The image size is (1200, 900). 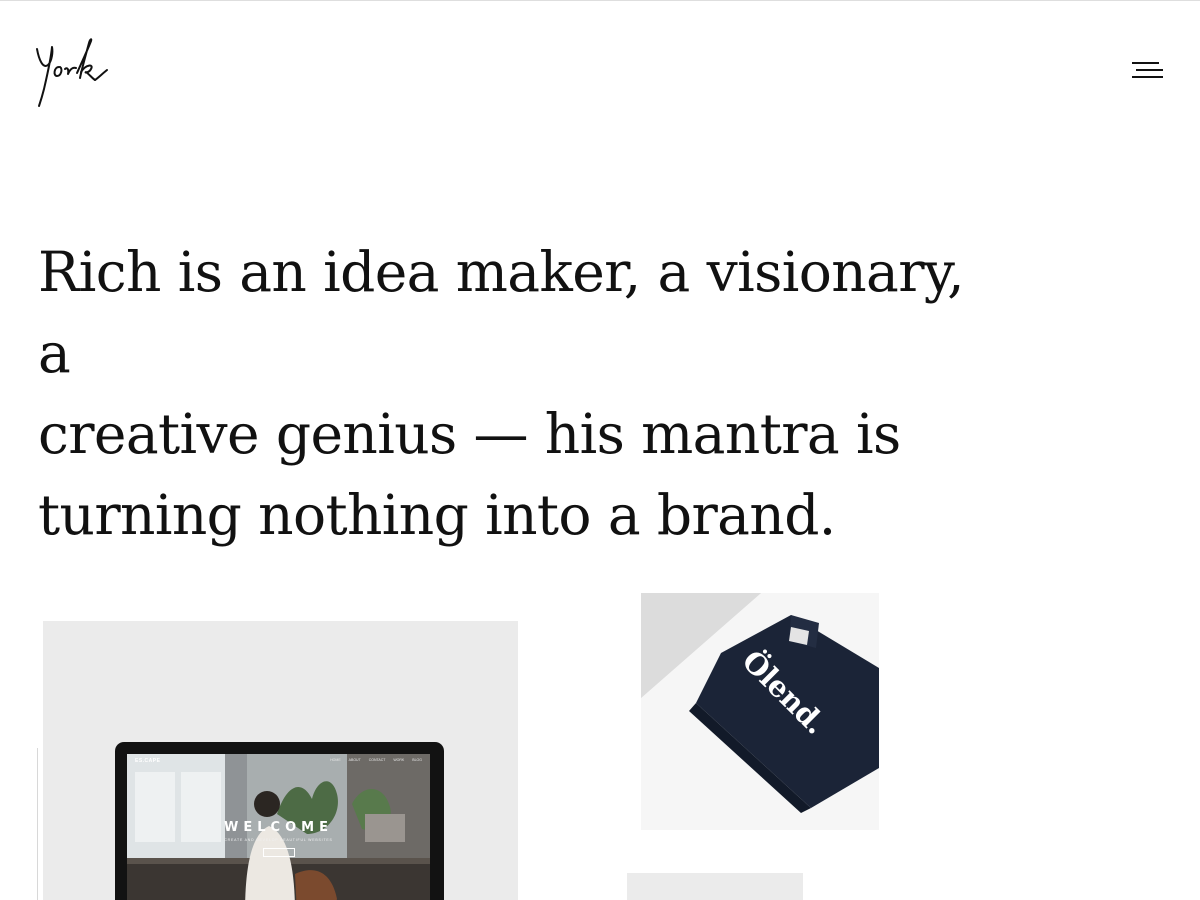 I want to click on hamburger-menu-button, so click(x=1148, y=71).